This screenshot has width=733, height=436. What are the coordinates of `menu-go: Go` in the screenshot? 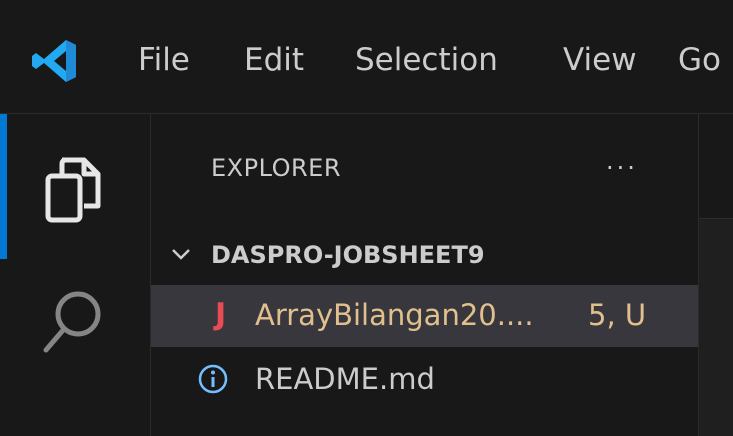 It's located at (699, 60).